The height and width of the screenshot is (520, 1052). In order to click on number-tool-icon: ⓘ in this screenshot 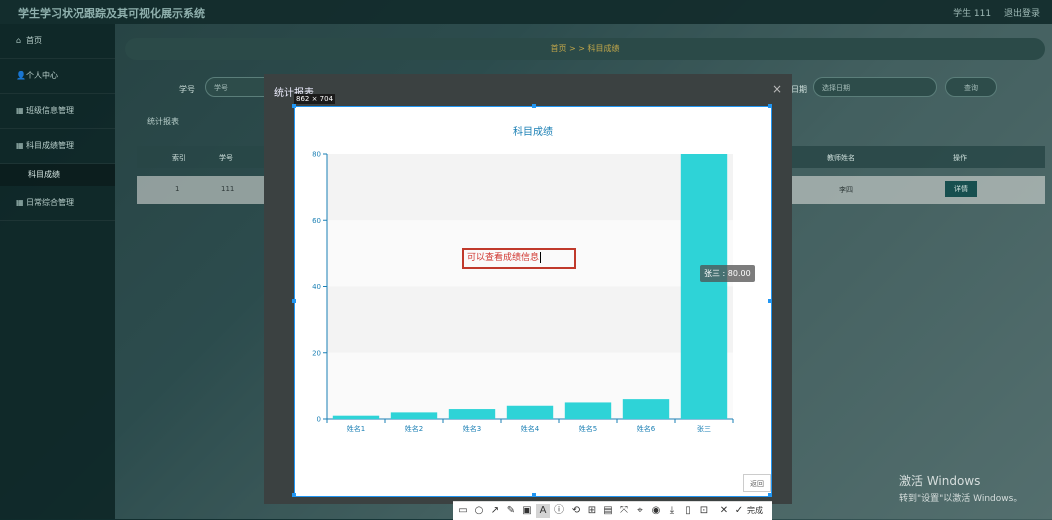, I will do `click(559, 511)`.